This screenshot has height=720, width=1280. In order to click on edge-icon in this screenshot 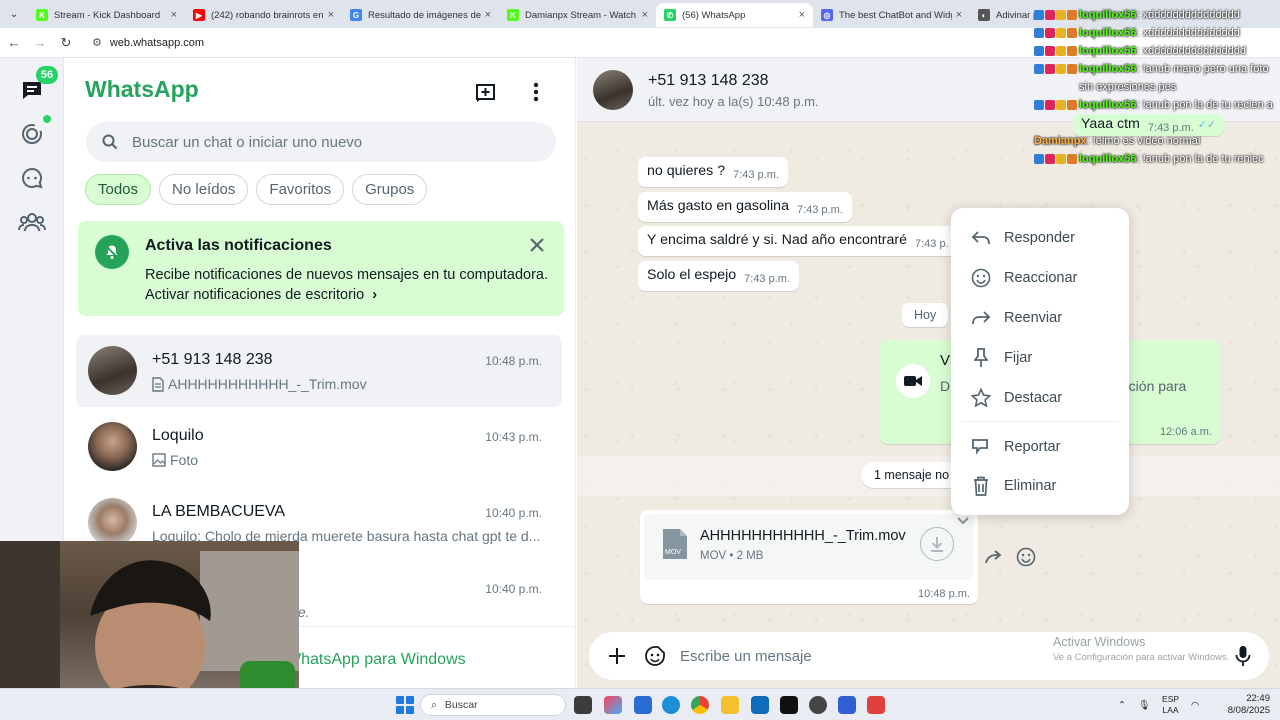, I will do `click(671, 705)`.